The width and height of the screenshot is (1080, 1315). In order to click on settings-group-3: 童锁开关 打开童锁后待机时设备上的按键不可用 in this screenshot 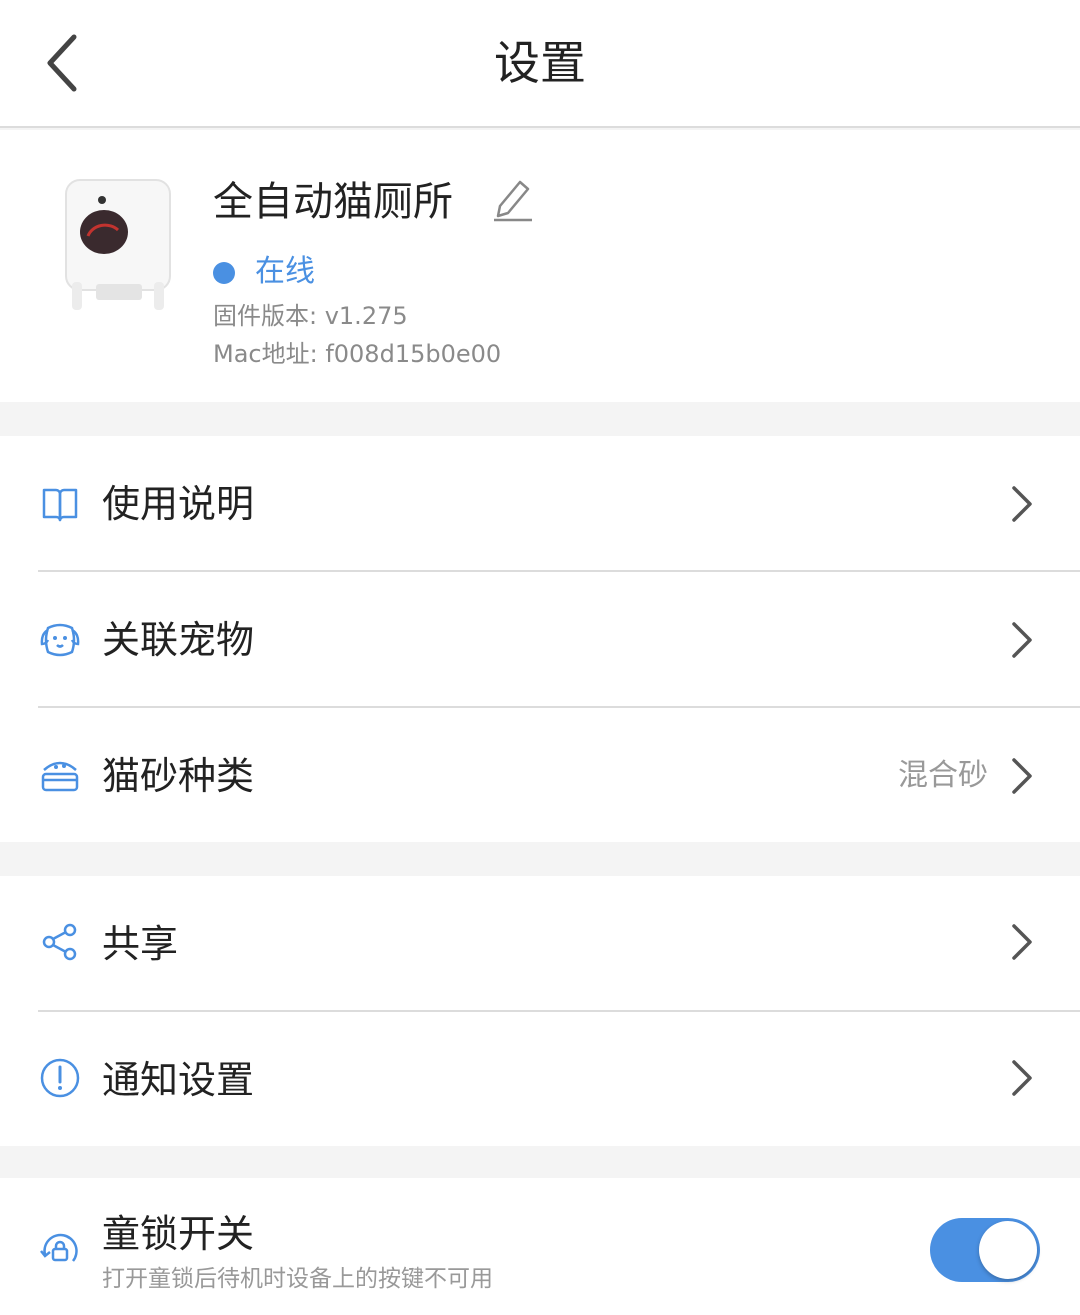, I will do `click(540, 1246)`.